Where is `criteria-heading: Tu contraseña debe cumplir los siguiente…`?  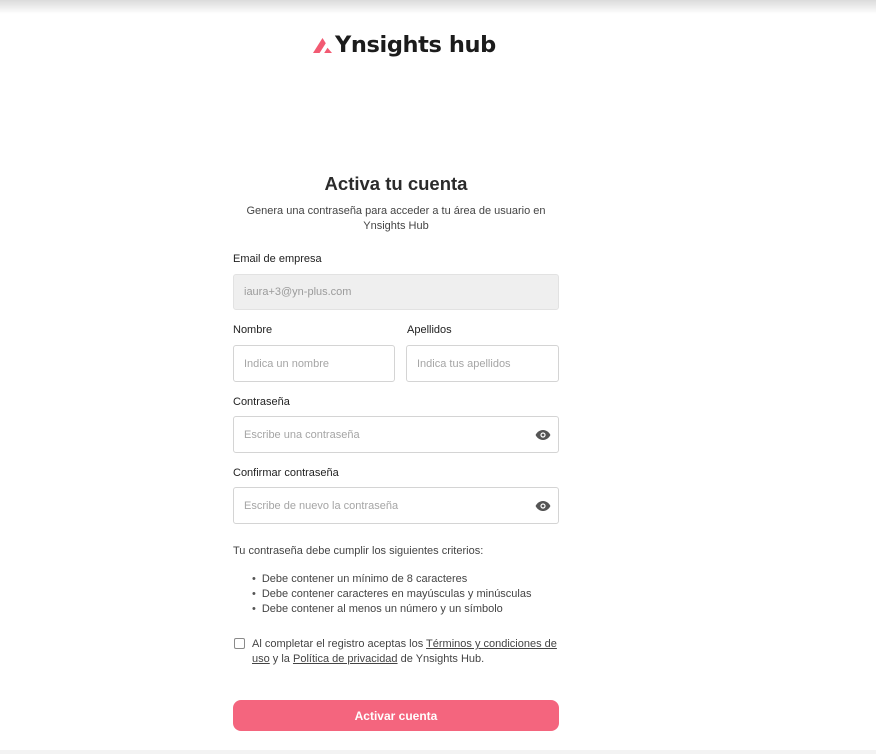
criteria-heading: Tu contraseña debe cumplir los siguiente… is located at coordinates (358, 551).